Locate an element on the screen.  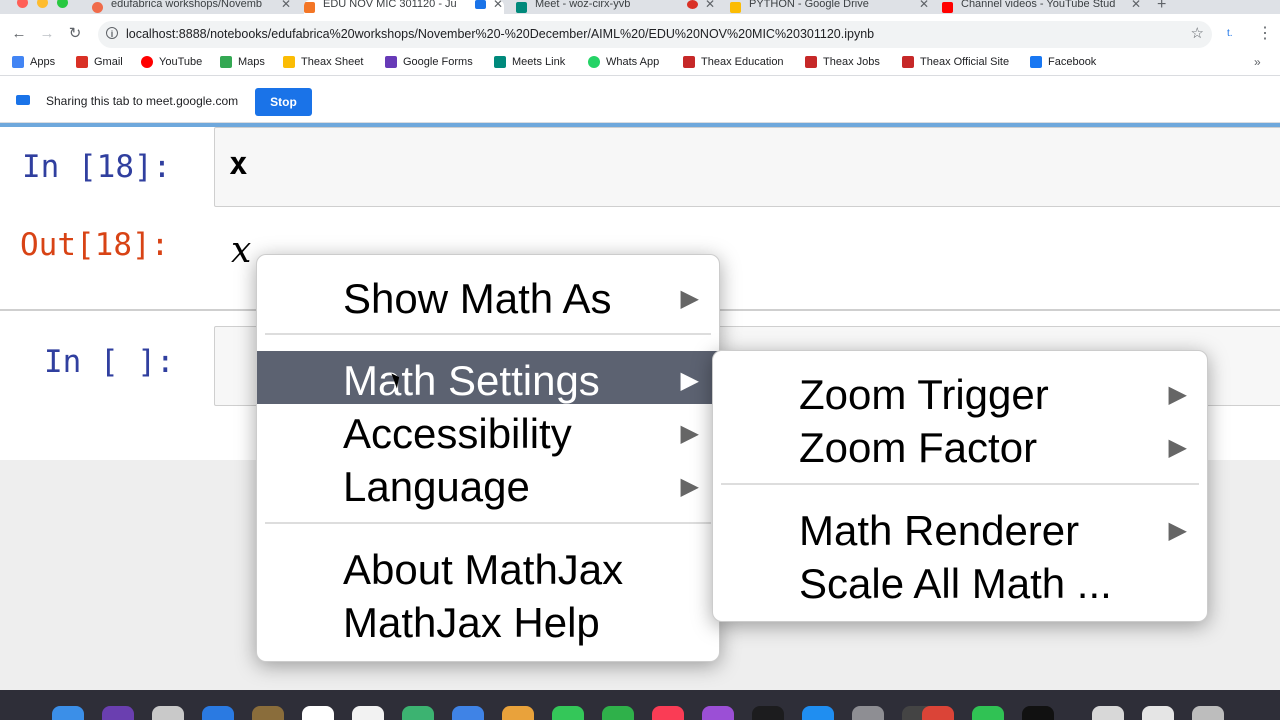
menu-item-language: Language ▶ is located at coordinates (488, 483).